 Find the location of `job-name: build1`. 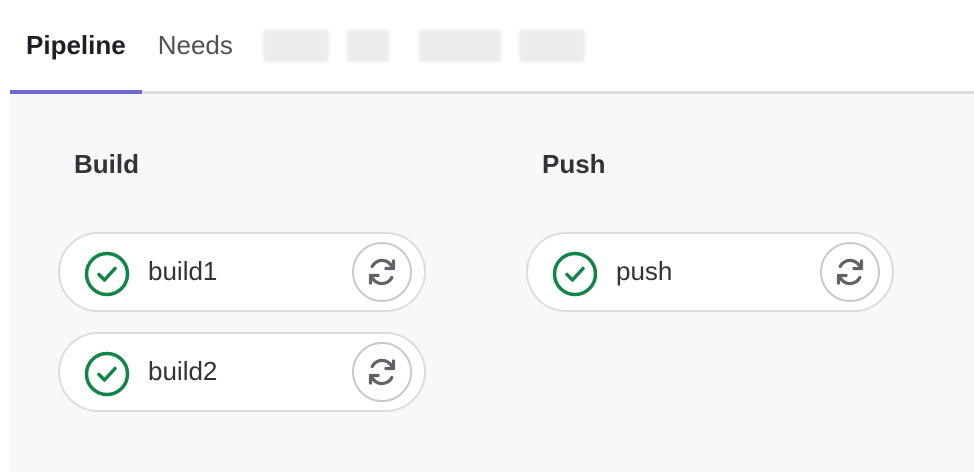

job-name: build1 is located at coordinates (183, 271).